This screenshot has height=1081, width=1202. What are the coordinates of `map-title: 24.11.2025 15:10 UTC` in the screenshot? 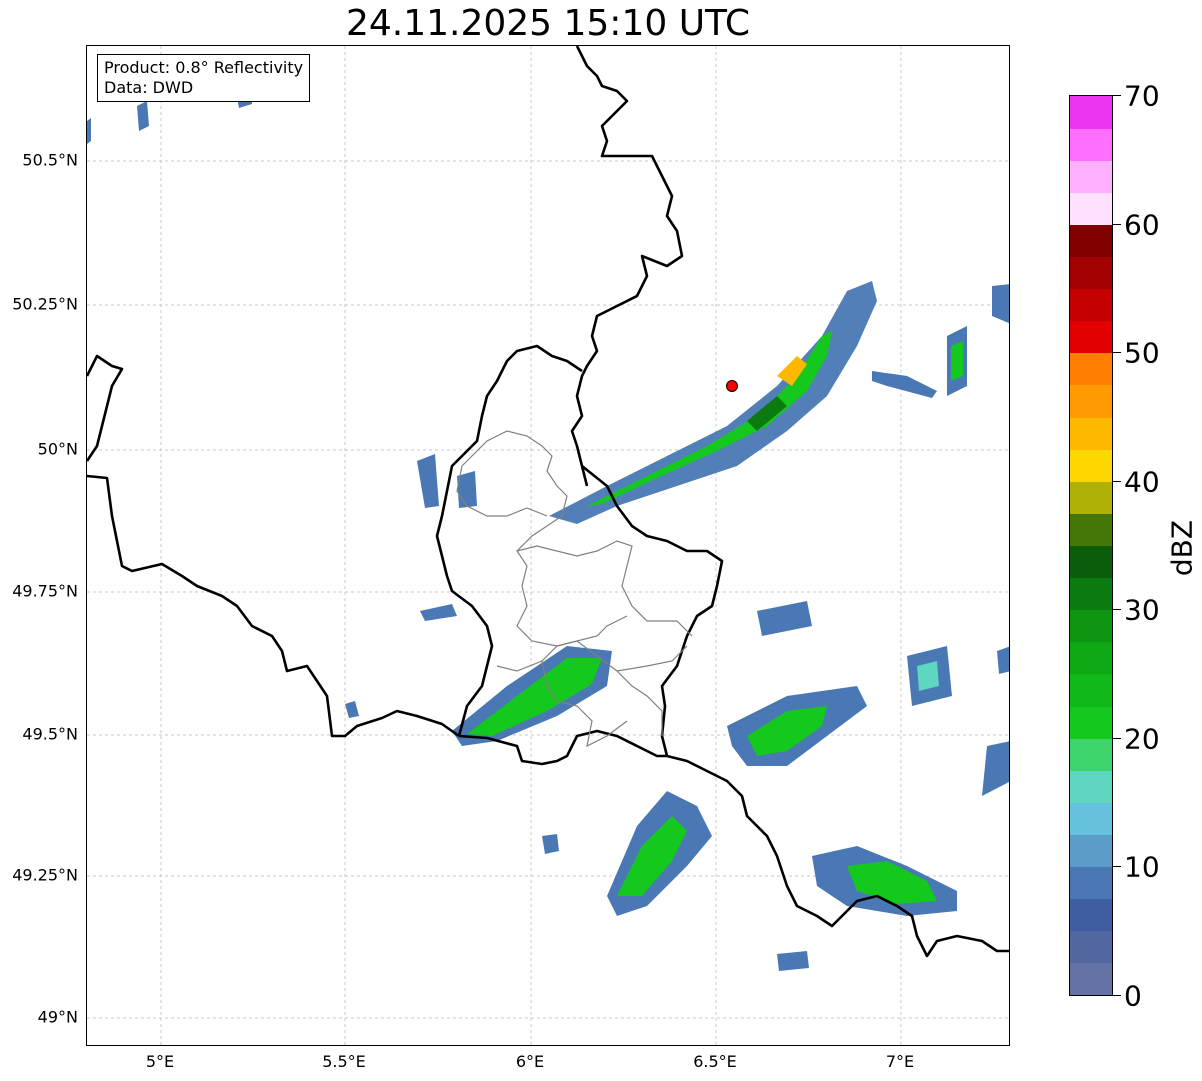 It's located at (548, 23).